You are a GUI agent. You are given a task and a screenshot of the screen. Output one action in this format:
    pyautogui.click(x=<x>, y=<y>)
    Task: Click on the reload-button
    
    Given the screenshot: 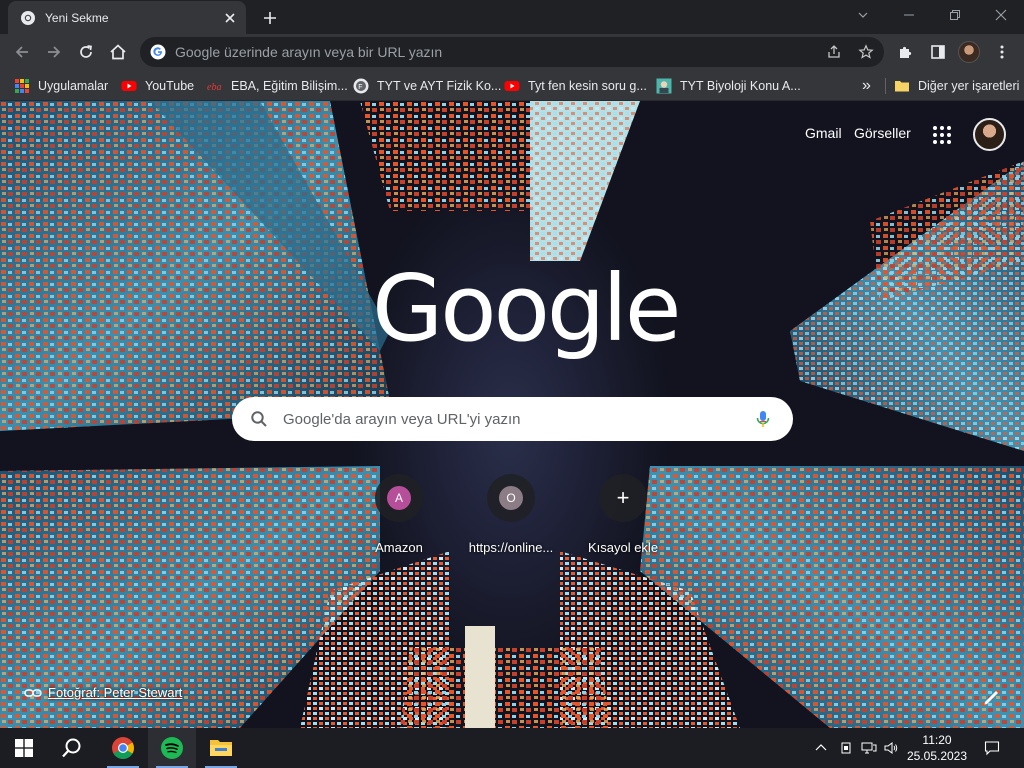 What is the action you would take?
    pyautogui.click(x=86, y=52)
    